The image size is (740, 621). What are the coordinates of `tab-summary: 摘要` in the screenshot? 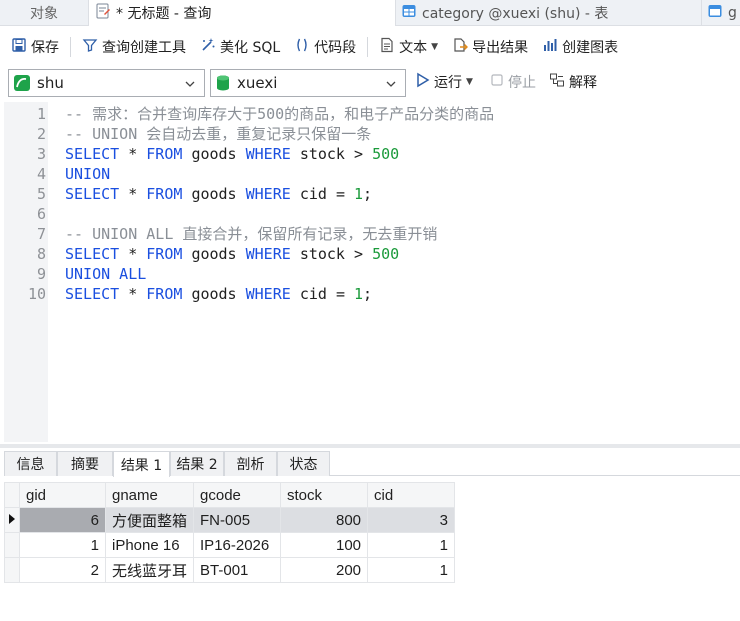 It's located at (85, 463).